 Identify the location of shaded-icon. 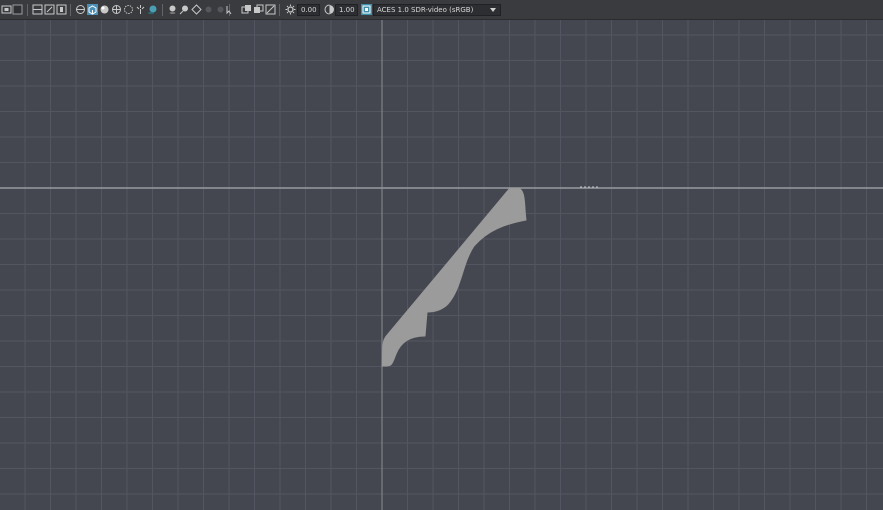
(116, 9).